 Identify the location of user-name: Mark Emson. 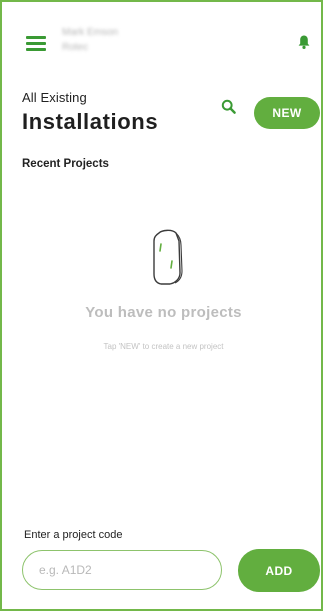
(90, 32).